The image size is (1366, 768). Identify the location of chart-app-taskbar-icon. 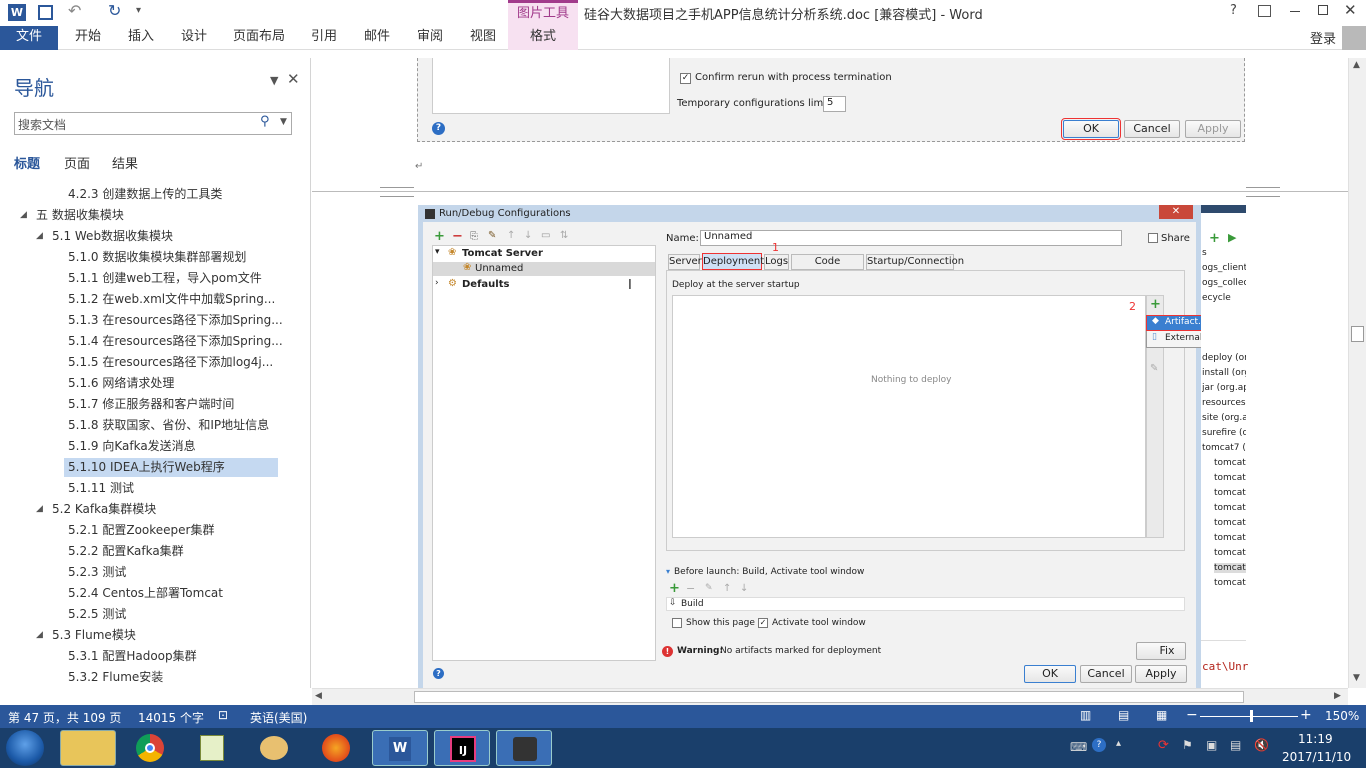
(212, 748).